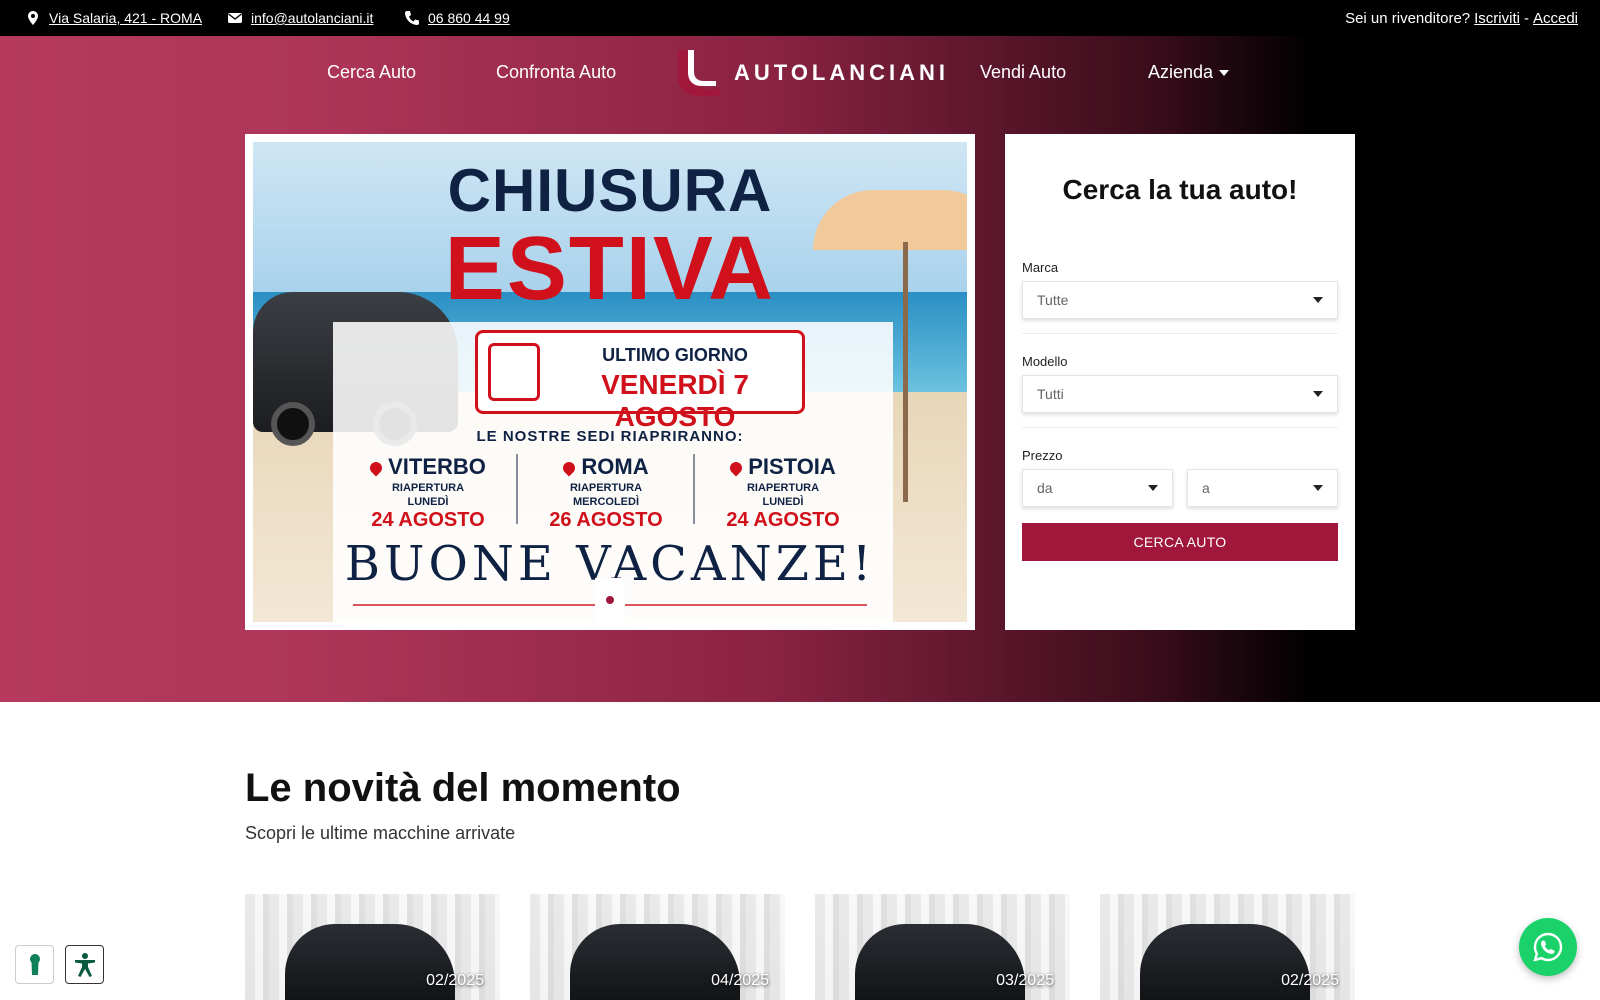 The image size is (1600, 1000). I want to click on last-day-date: VENERDÌ 7 AGOSTO, so click(675, 400).